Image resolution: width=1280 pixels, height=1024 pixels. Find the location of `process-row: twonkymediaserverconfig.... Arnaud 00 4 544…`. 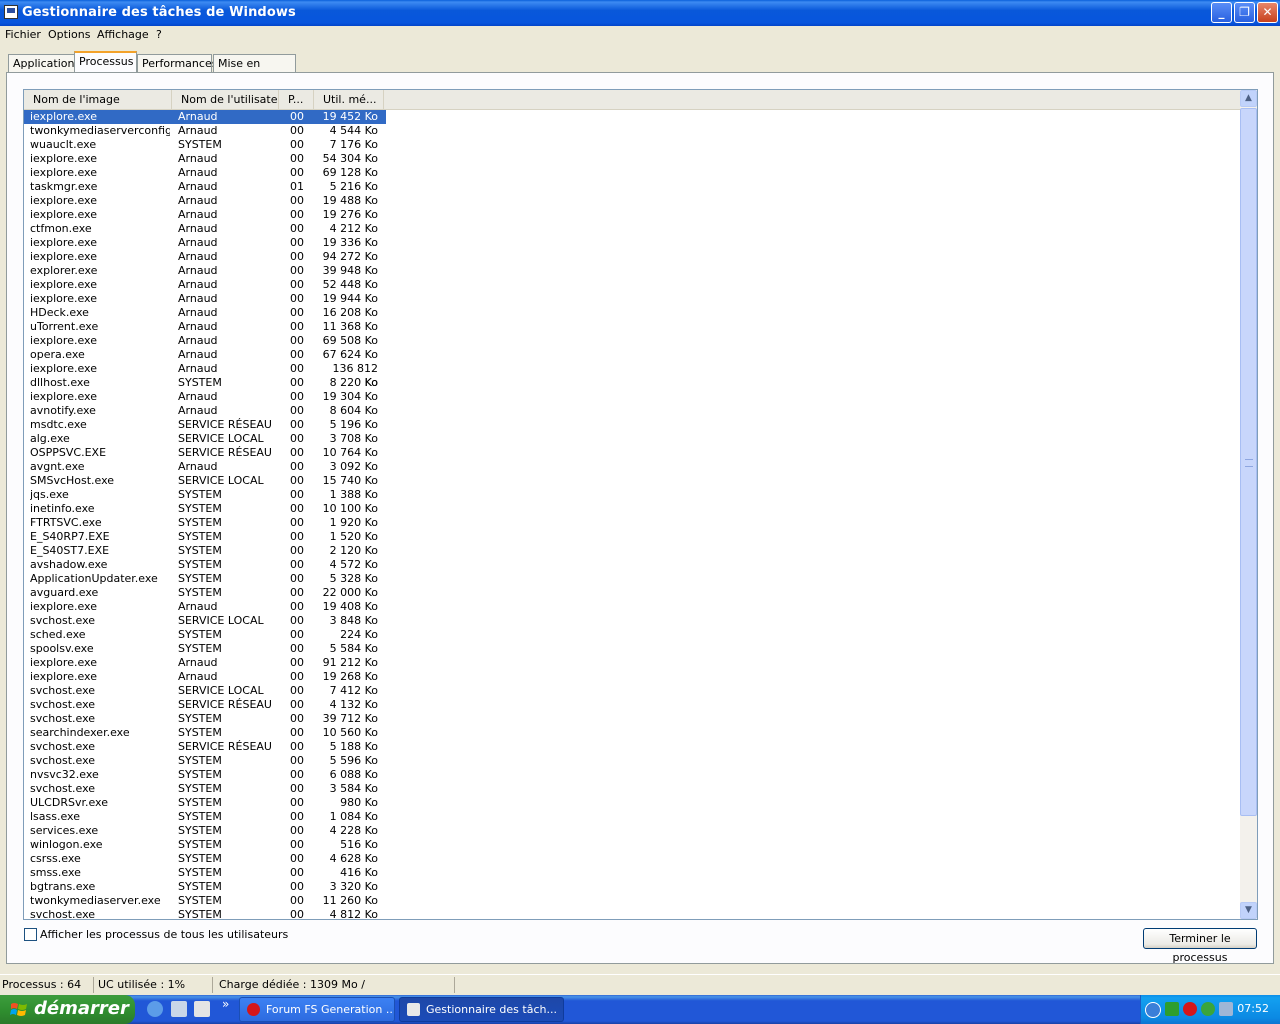

process-row: twonkymediaserverconfig.... Arnaud 00 4 544… is located at coordinates (205, 131).